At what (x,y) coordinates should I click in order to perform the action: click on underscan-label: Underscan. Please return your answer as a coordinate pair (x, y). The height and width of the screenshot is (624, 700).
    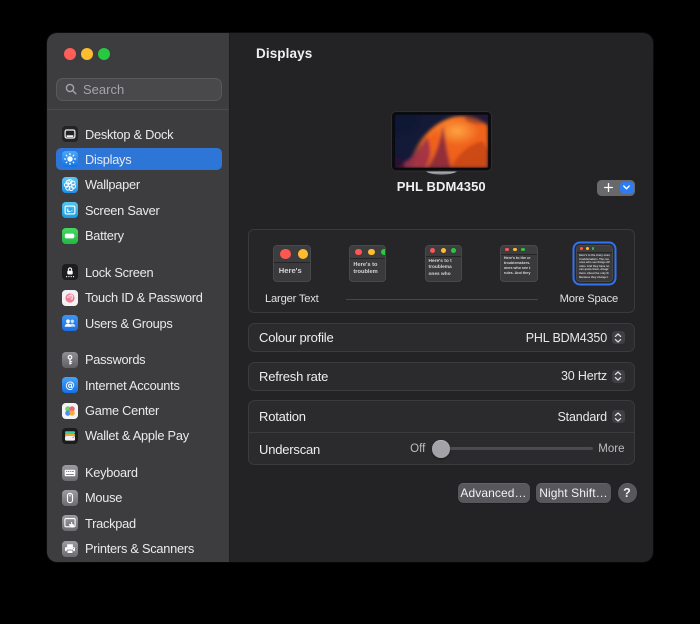
    Looking at the image, I should click on (290, 449).